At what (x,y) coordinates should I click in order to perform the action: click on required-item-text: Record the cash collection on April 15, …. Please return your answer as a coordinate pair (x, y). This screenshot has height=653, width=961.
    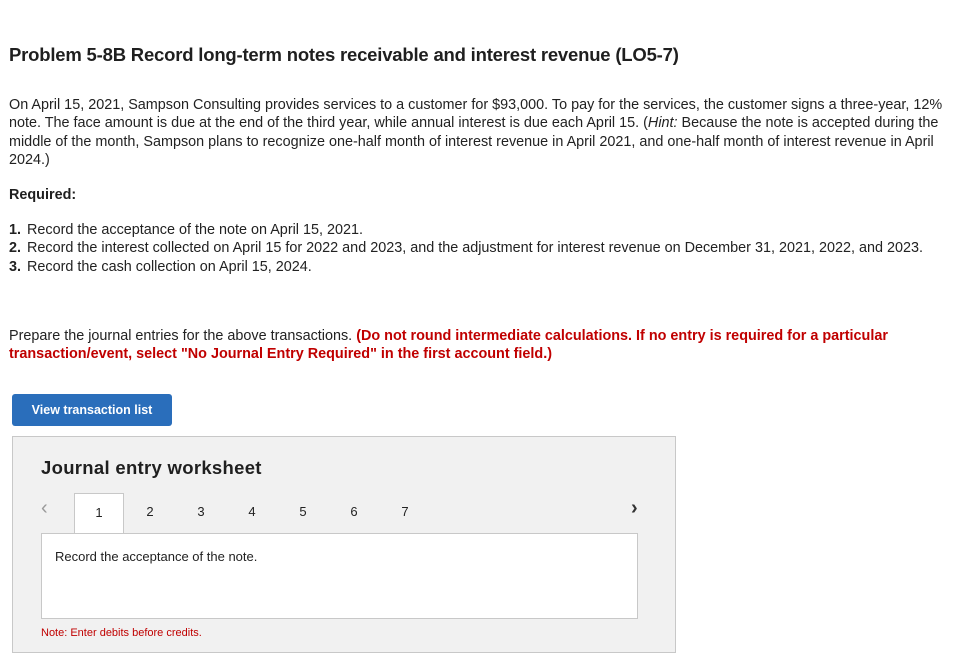
    Looking at the image, I should click on (169, 266).